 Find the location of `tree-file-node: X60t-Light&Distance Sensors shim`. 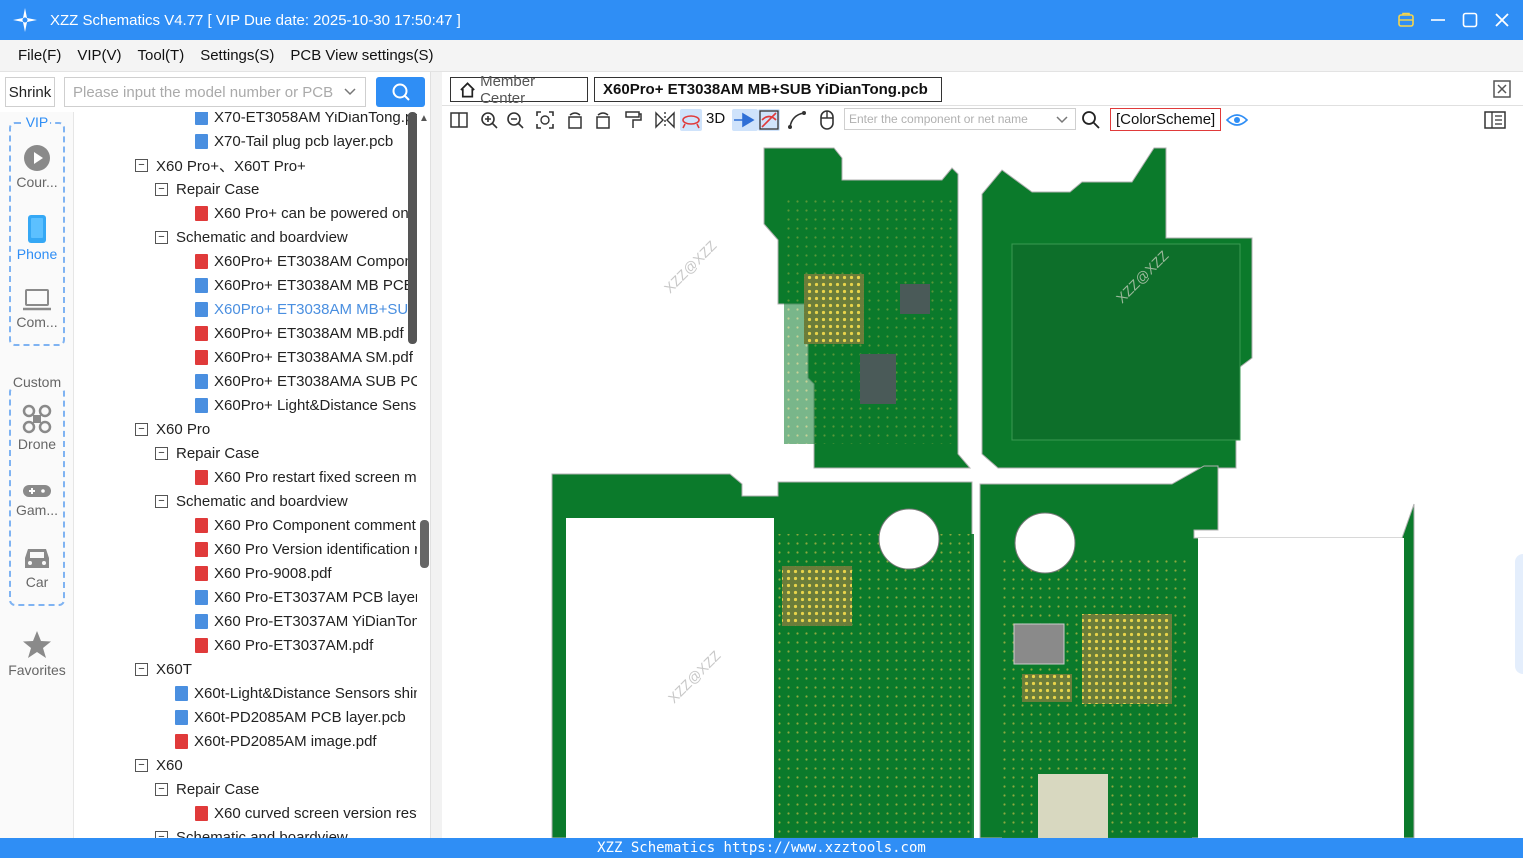

tree-file-node: X60t-Light&Distance Sensors shim is located at coordinates (246, 693).